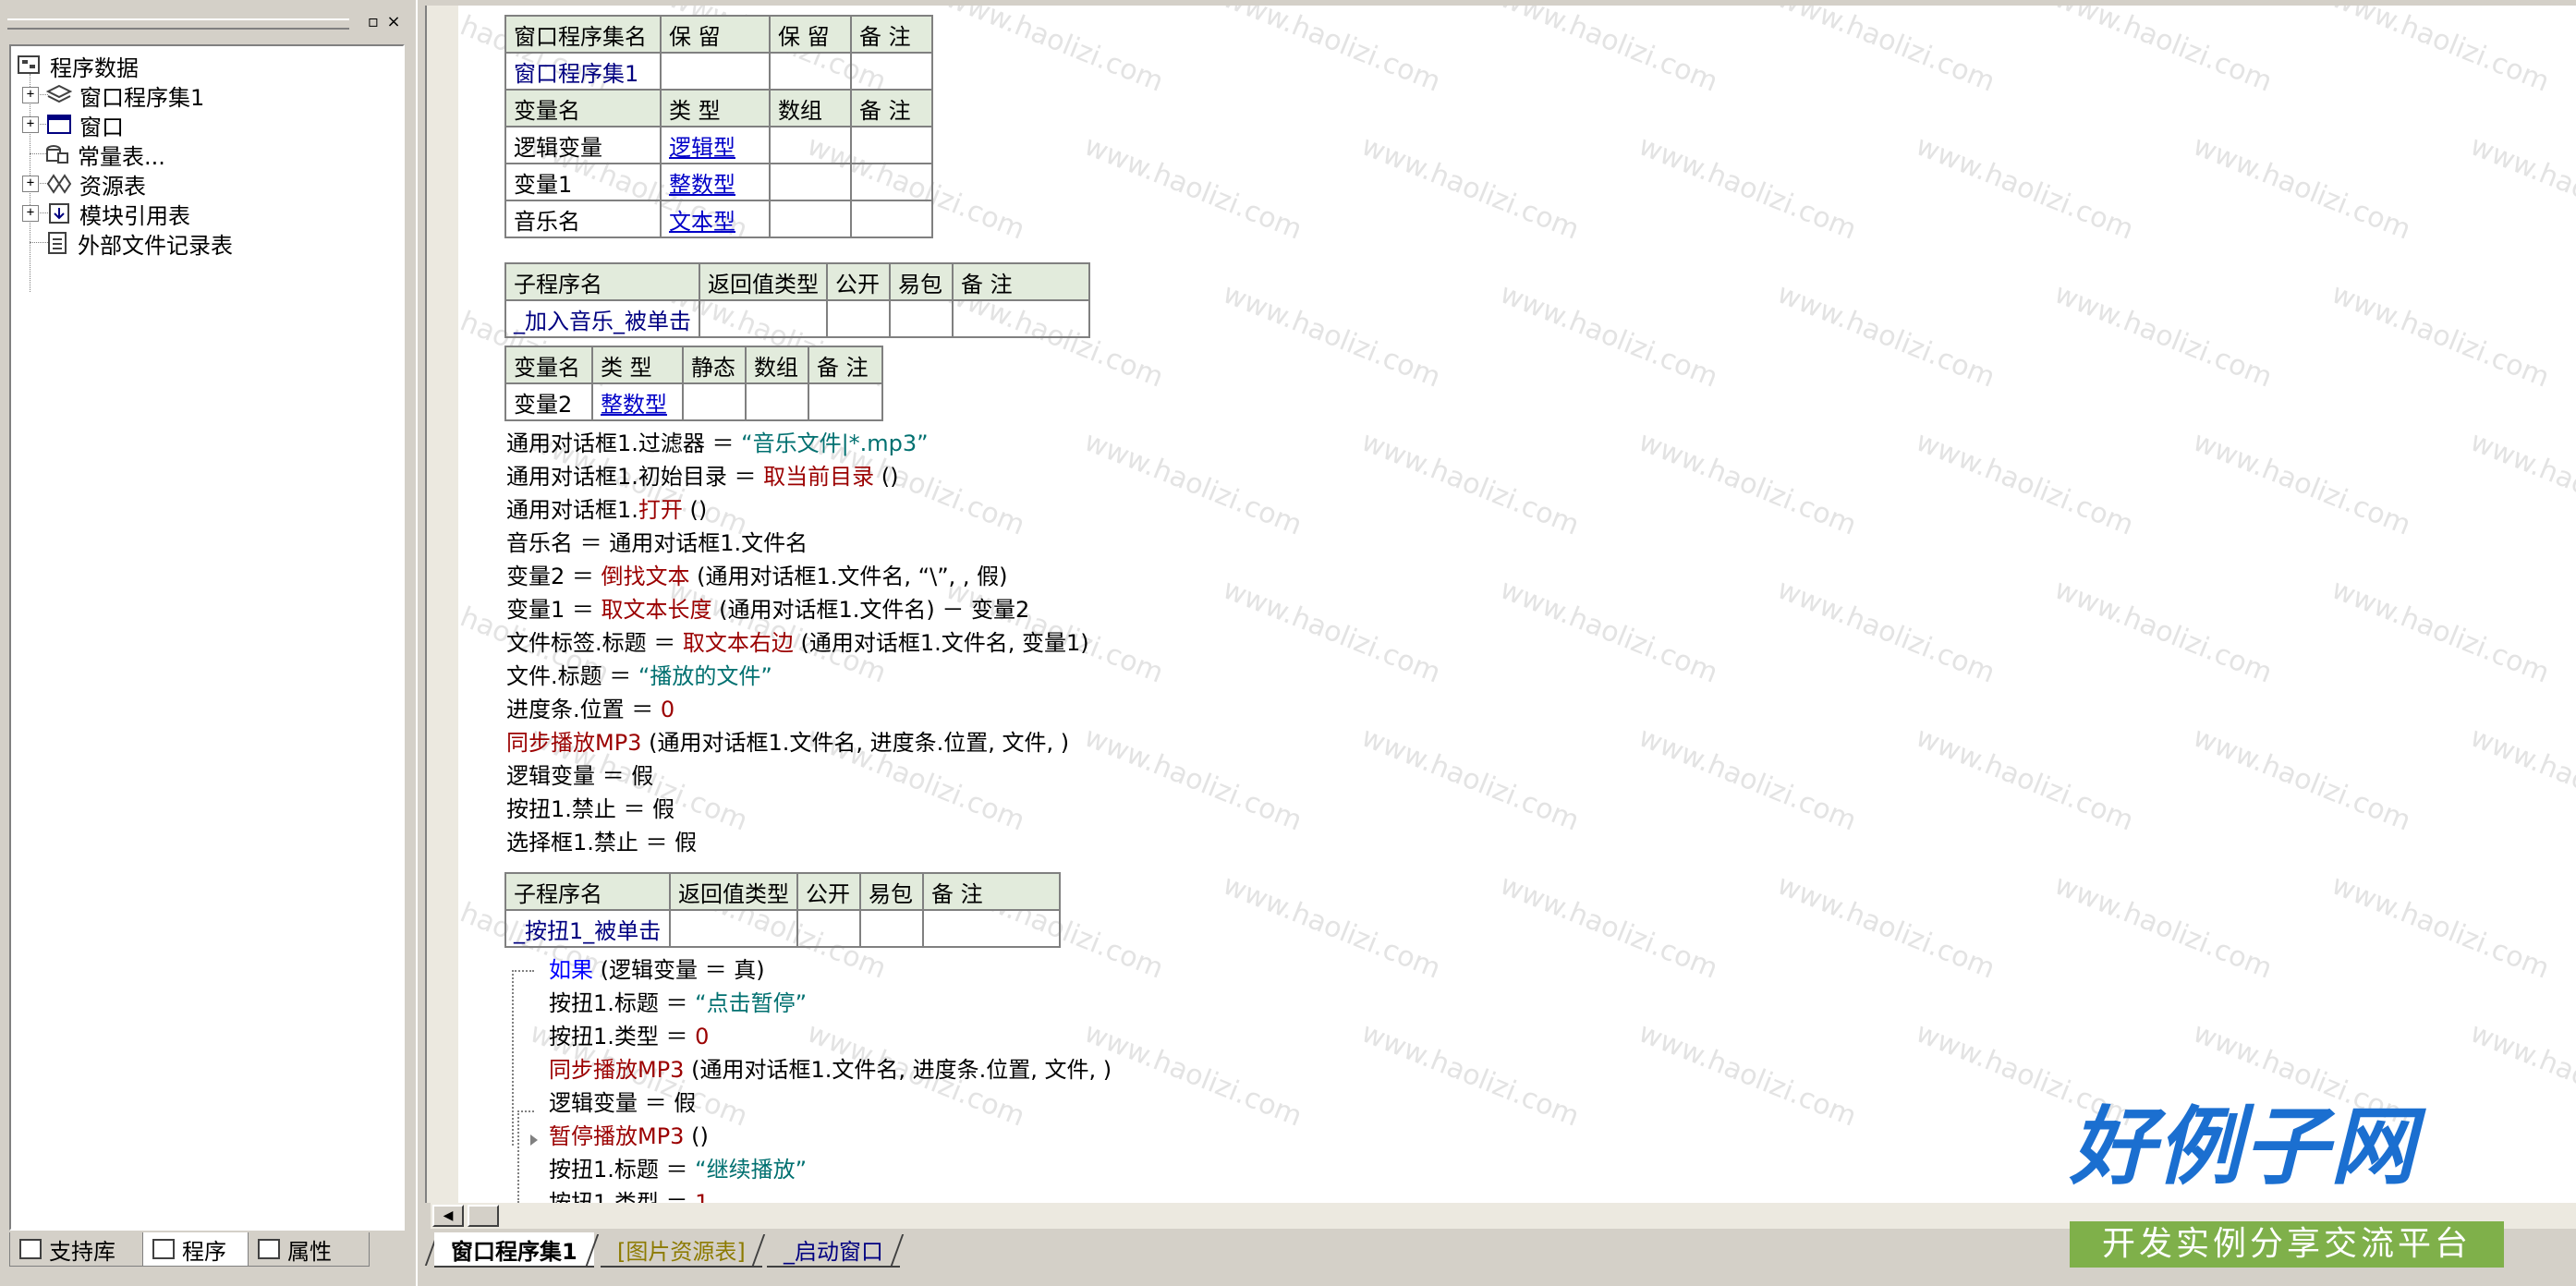  I want to click on tab-assembly1: 窗口程序集1, so click(514, 1250).